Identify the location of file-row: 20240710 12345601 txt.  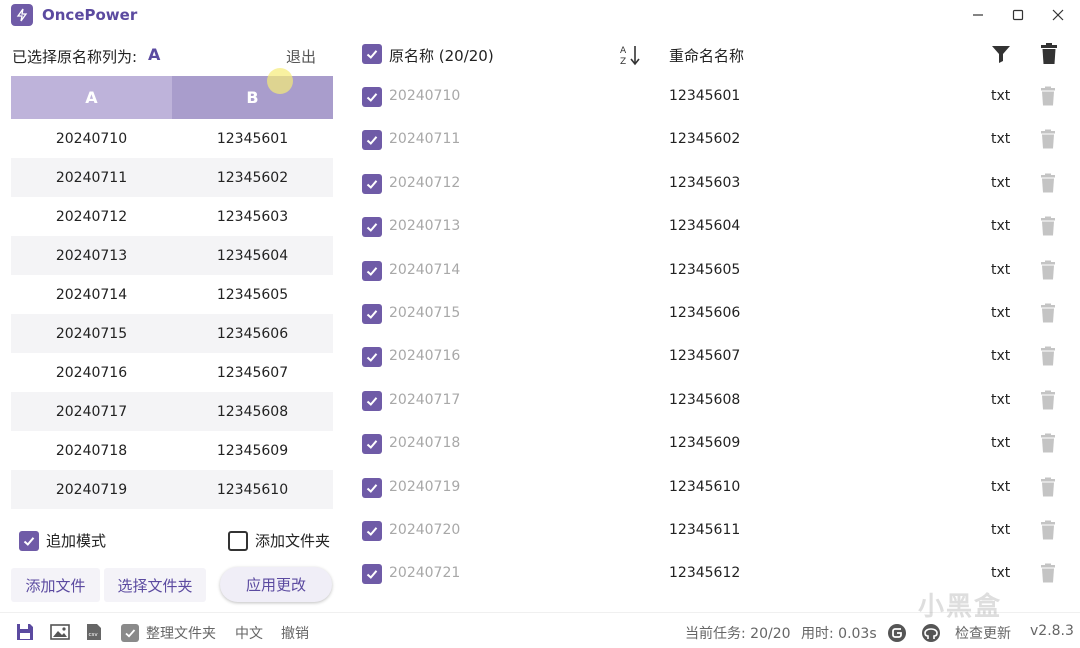
(540, 97).